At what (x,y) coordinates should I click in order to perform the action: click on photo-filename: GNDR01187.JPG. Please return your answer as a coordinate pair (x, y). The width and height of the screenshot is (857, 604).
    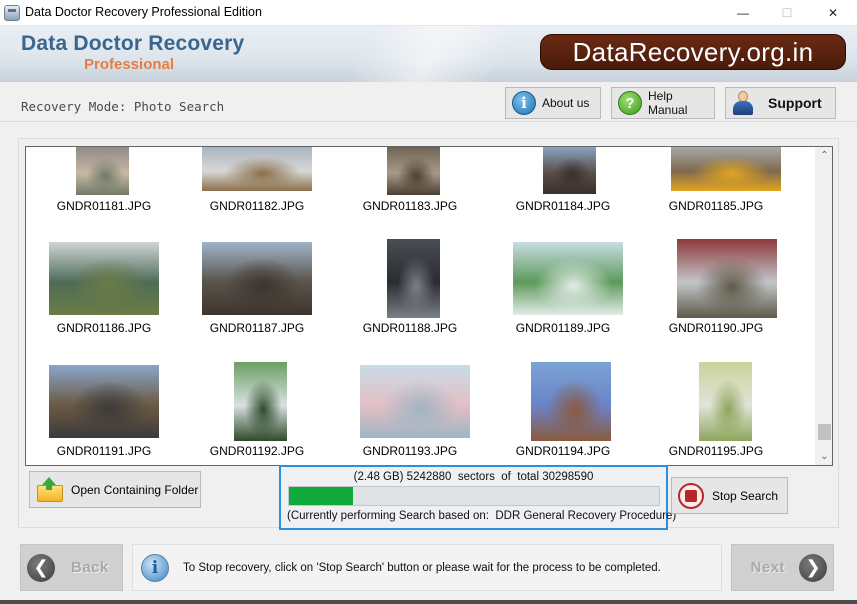
    Looking at the image, I should click on (257, 328).